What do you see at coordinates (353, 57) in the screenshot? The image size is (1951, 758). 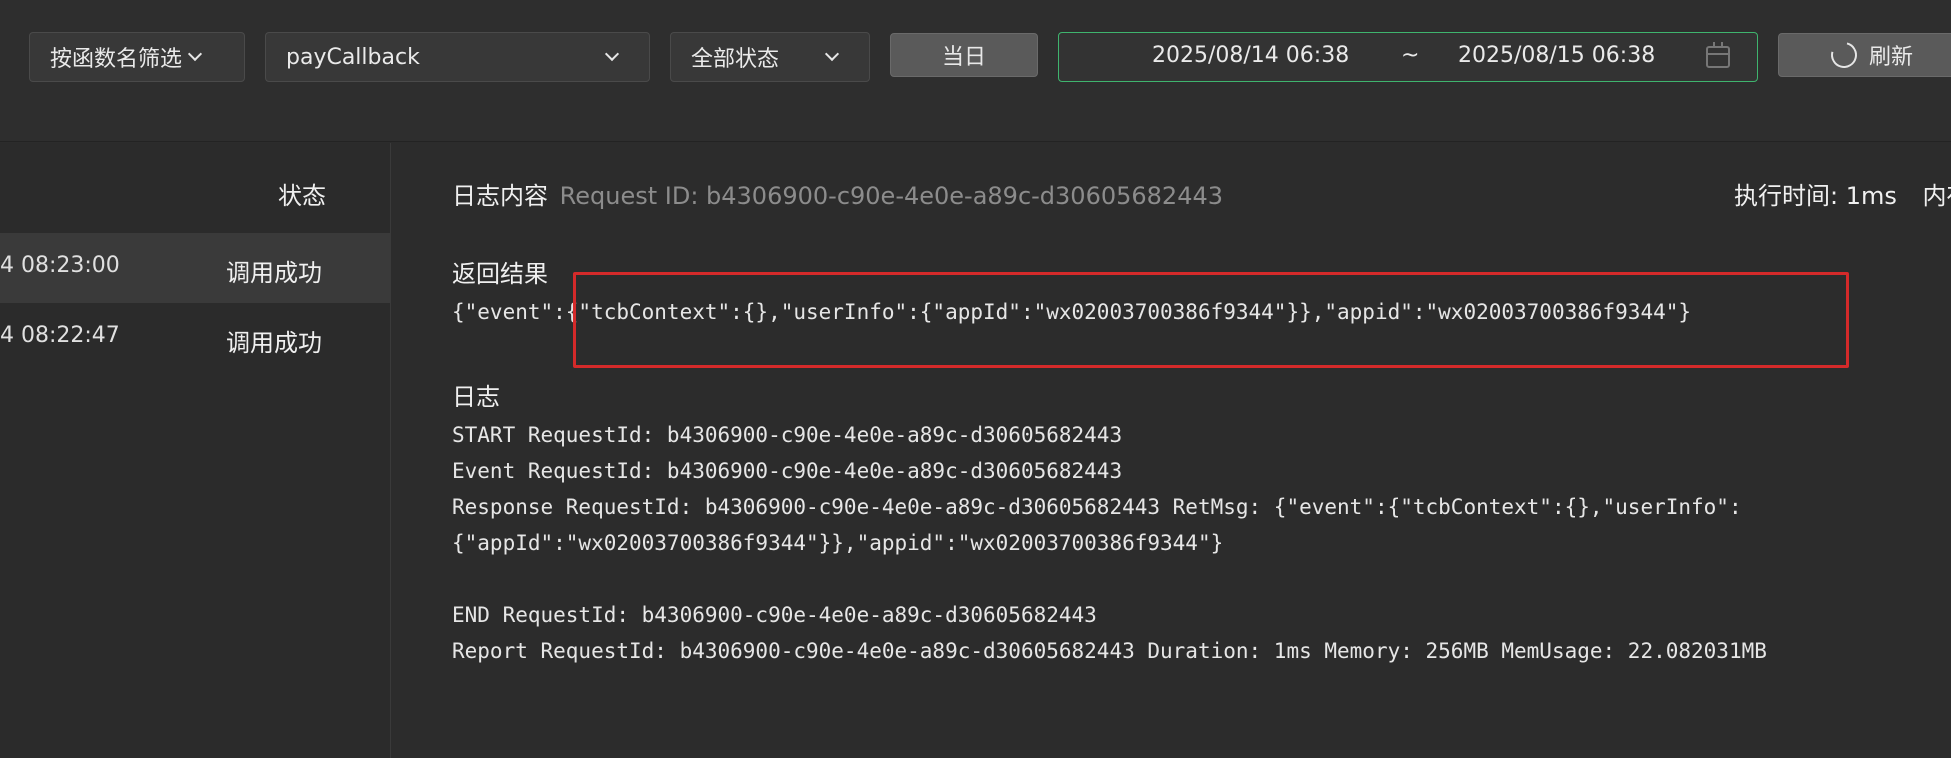 I see `function-name-value: payCallback` at bounding box center [353, 57].